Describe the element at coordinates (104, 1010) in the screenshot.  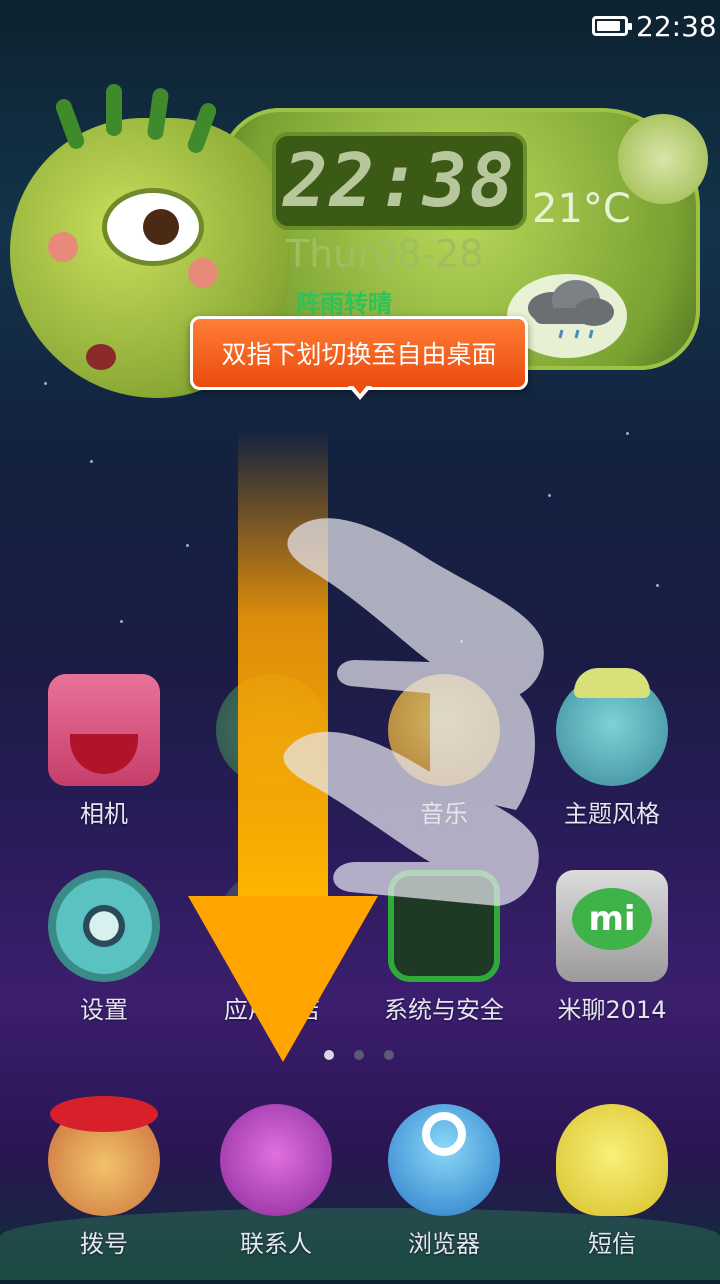
I see `app-label: 设置` at that location.